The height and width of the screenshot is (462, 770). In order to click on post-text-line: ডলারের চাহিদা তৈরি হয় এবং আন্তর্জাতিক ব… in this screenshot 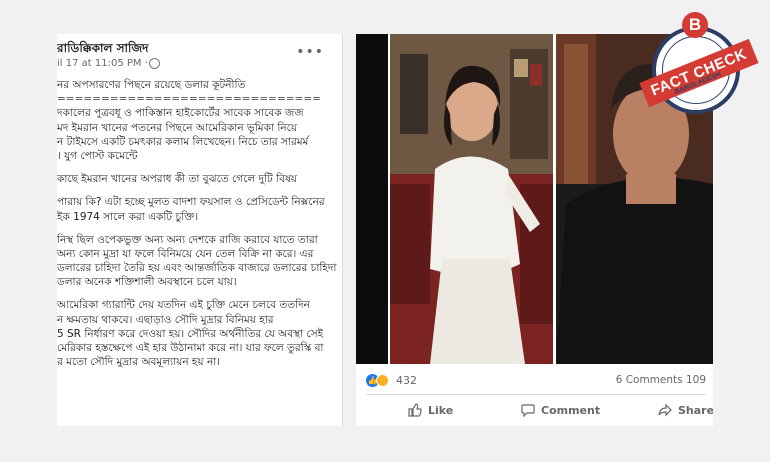, I will do `click(197, 268)`.